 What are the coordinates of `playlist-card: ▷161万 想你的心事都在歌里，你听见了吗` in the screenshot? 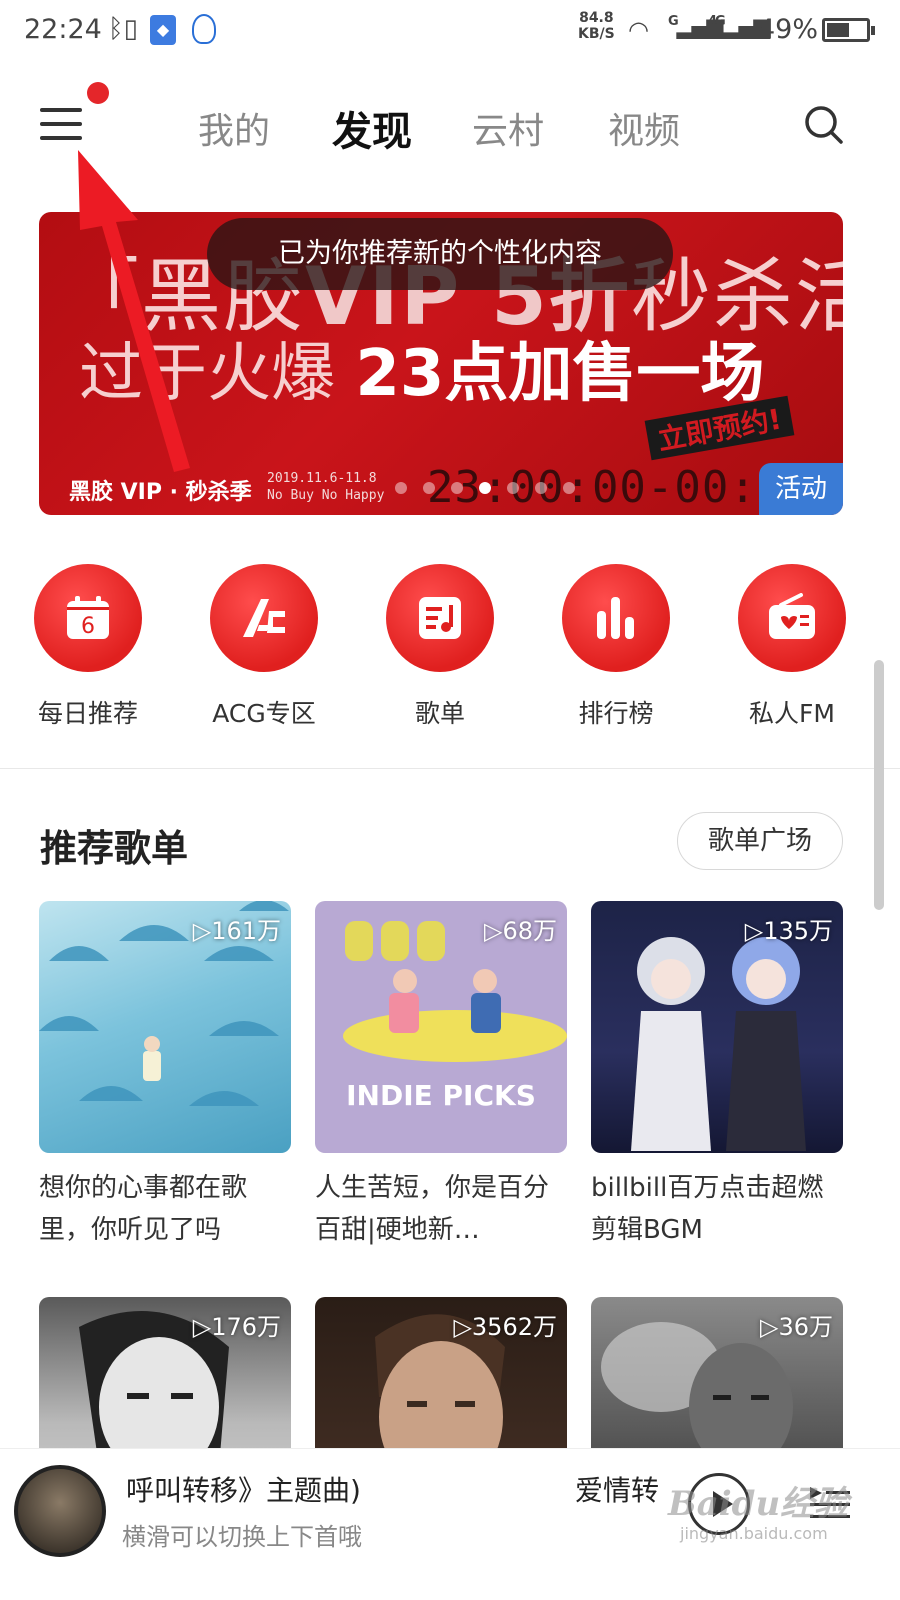 It's located at (165, 1076).